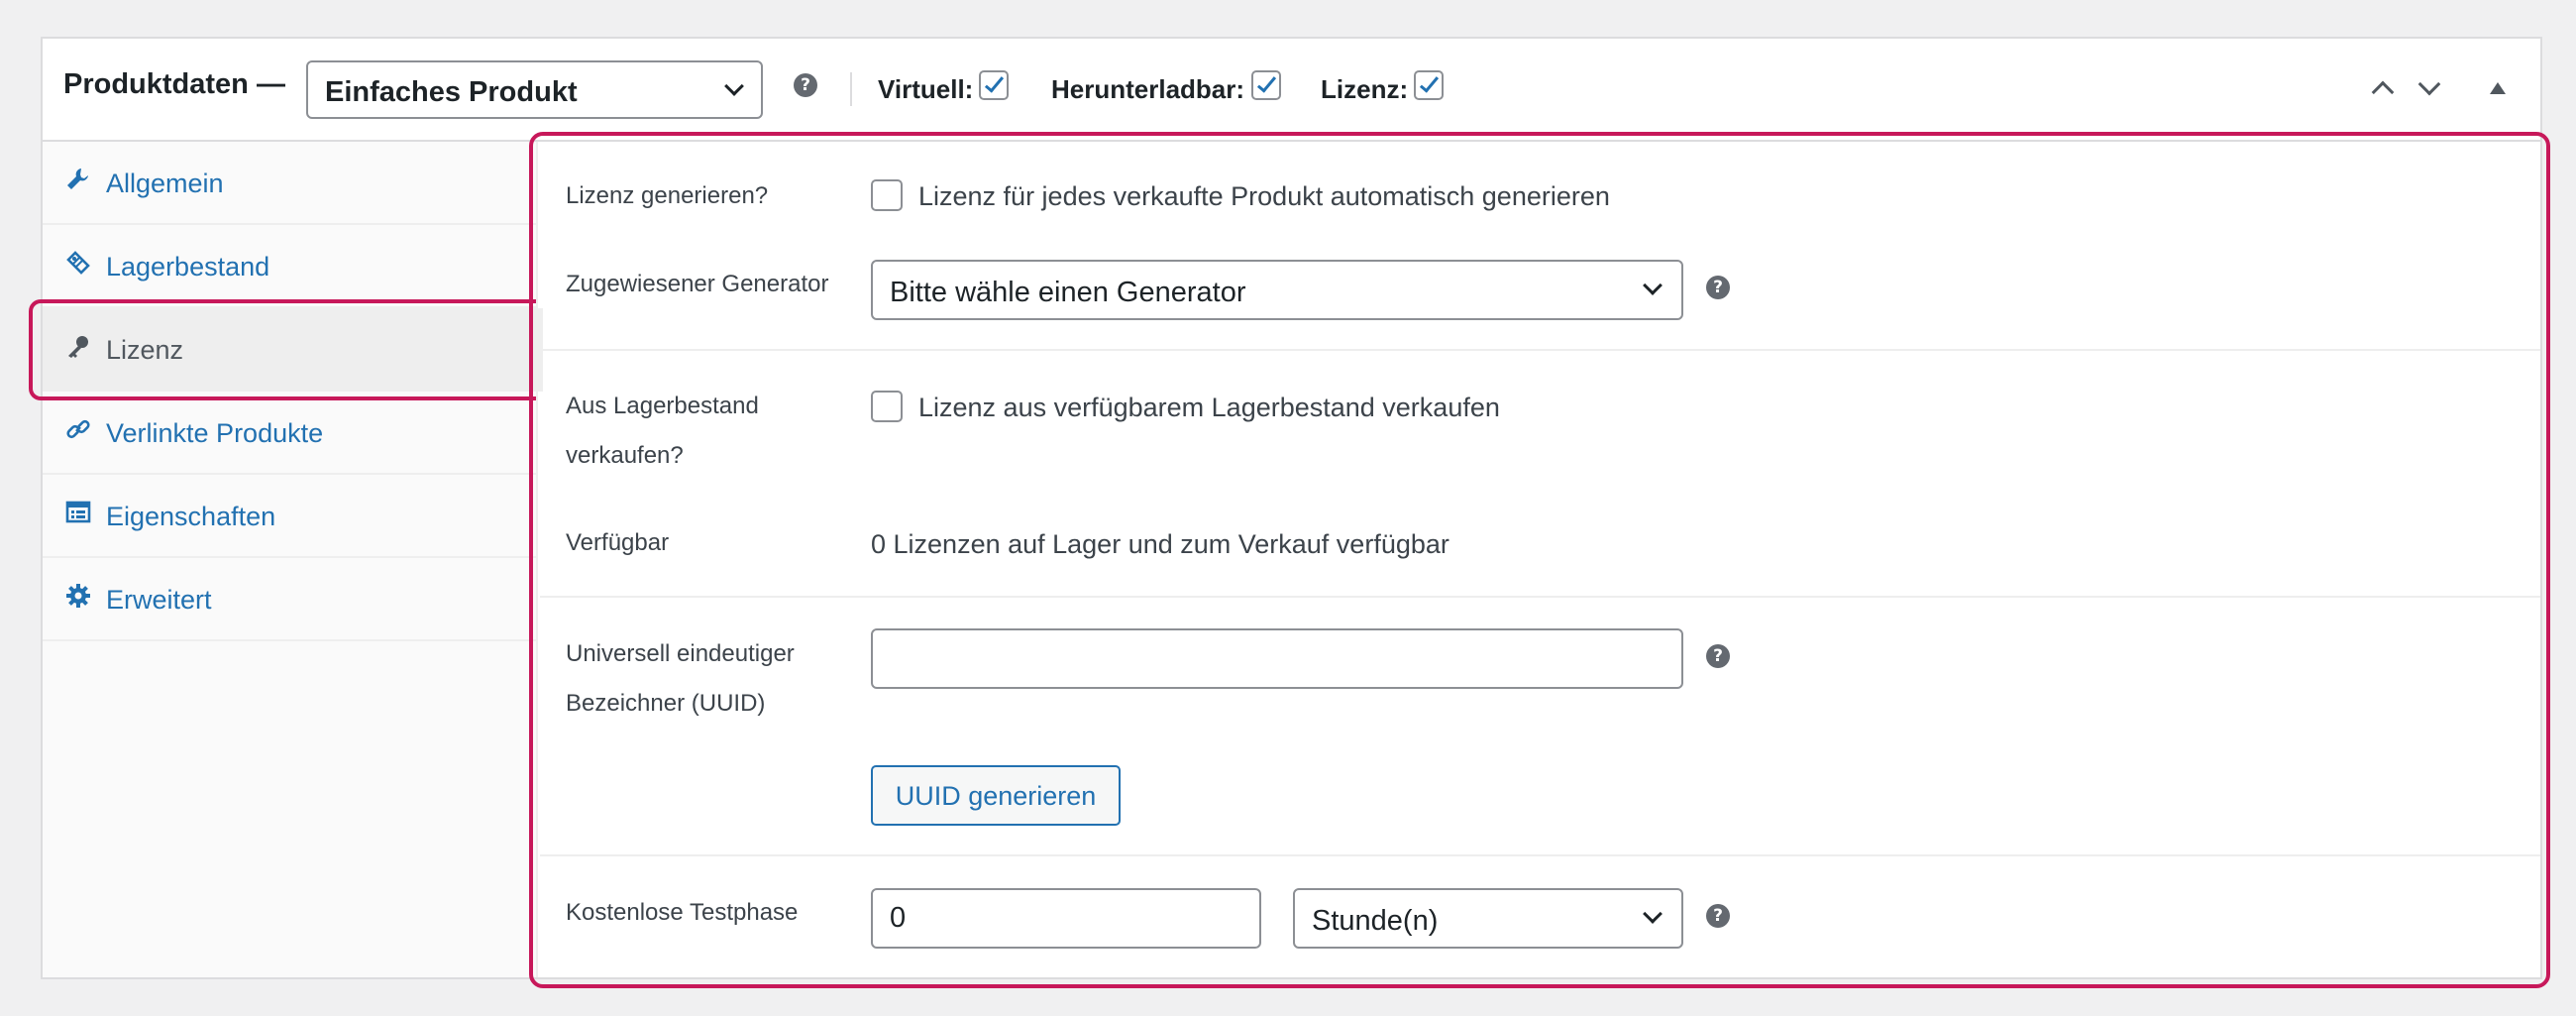 This screenshot has width=2576, height=1016. I want to click on license-checkbox, so click(1429, 85).